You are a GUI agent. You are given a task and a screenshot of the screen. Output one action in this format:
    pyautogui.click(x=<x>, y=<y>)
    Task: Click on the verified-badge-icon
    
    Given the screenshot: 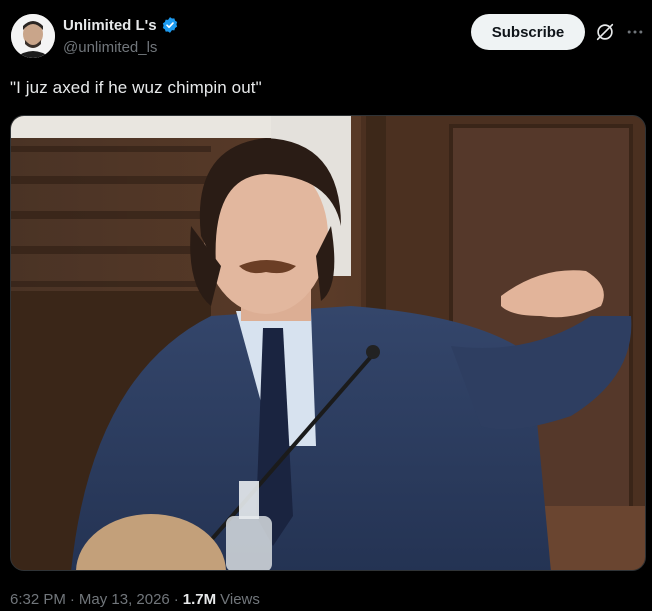 What is the action you would take?
    pyautogui.click(x=169, y=25)
    